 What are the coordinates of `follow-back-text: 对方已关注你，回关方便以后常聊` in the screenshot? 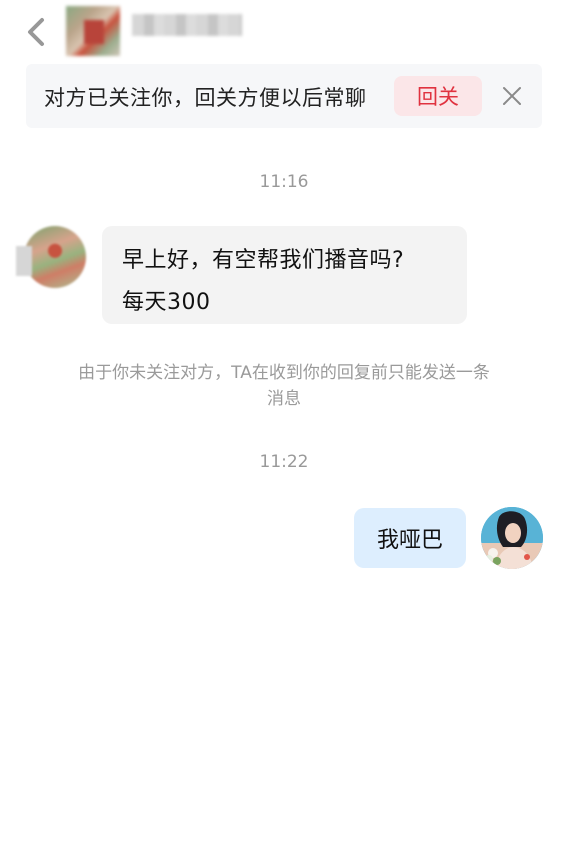 It's located at (205, 98).